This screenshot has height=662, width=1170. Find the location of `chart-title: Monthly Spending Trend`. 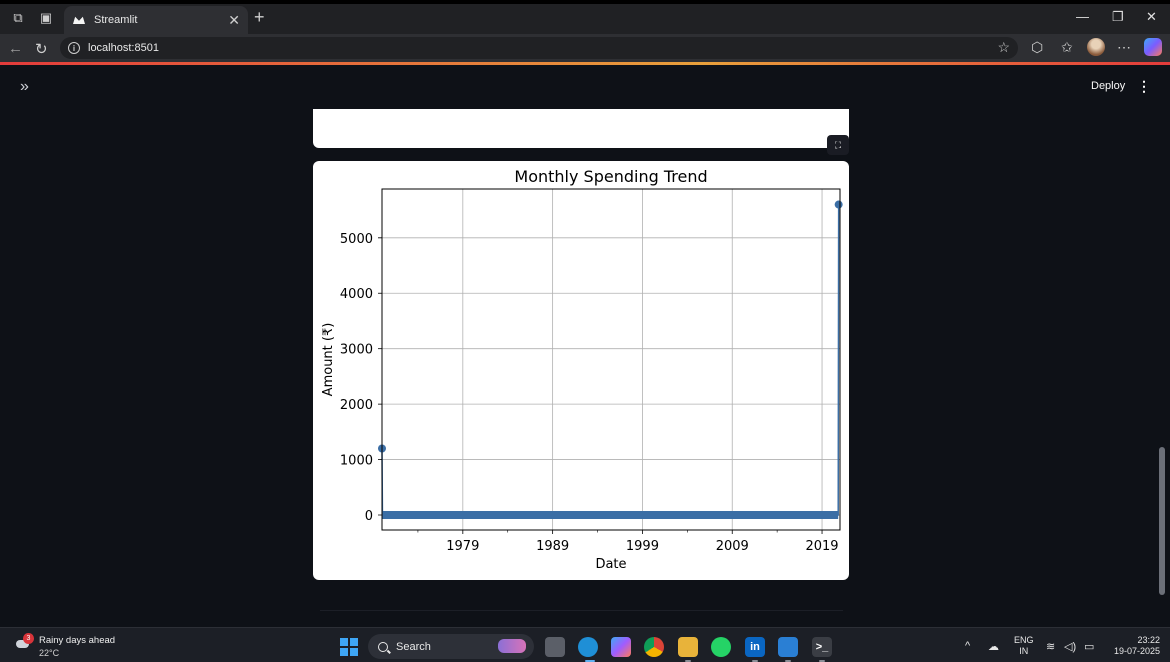

chart-title: Monthly Spending Trend is located at coordinates (610, 176).